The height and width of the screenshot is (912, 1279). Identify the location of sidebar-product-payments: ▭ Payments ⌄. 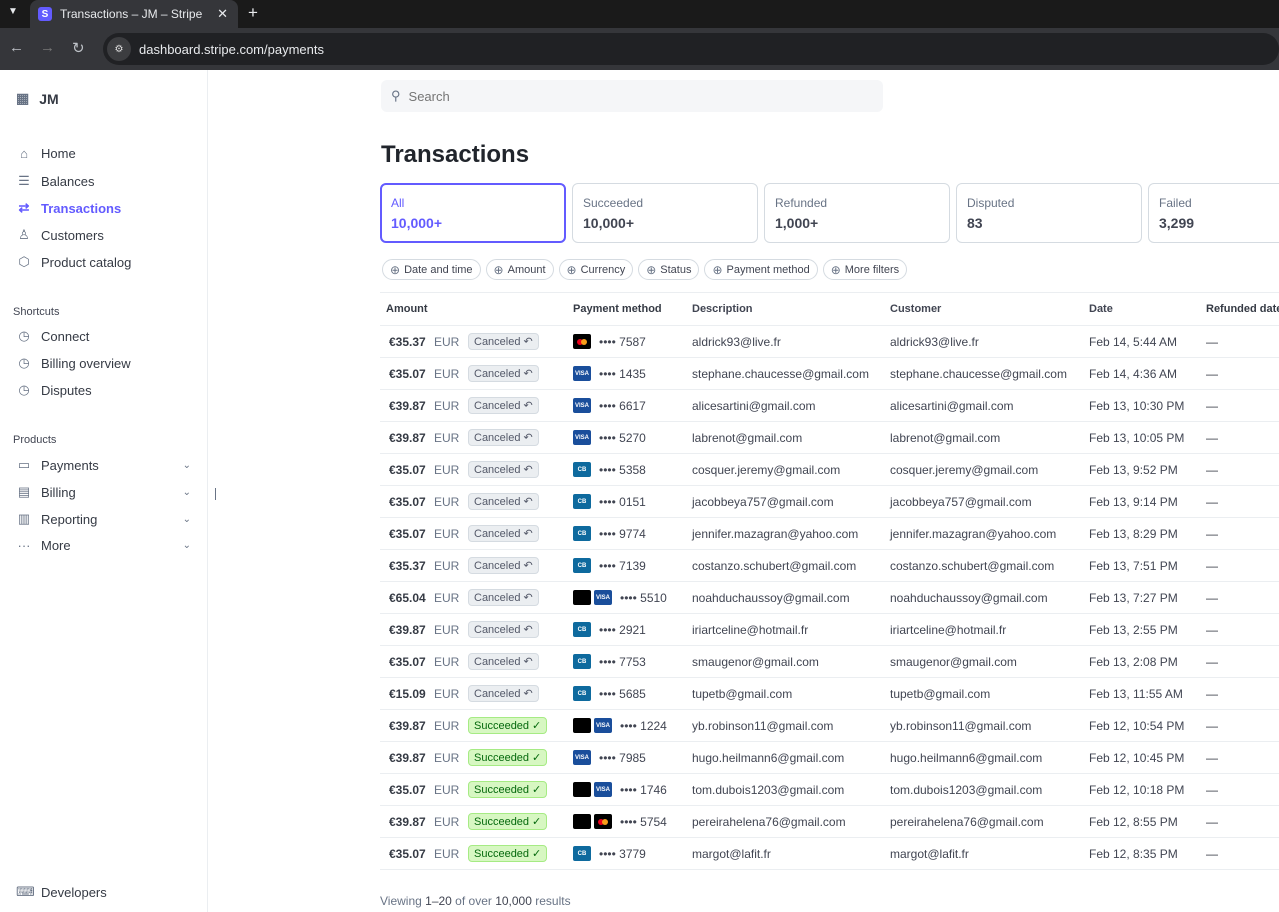
(103, 465).